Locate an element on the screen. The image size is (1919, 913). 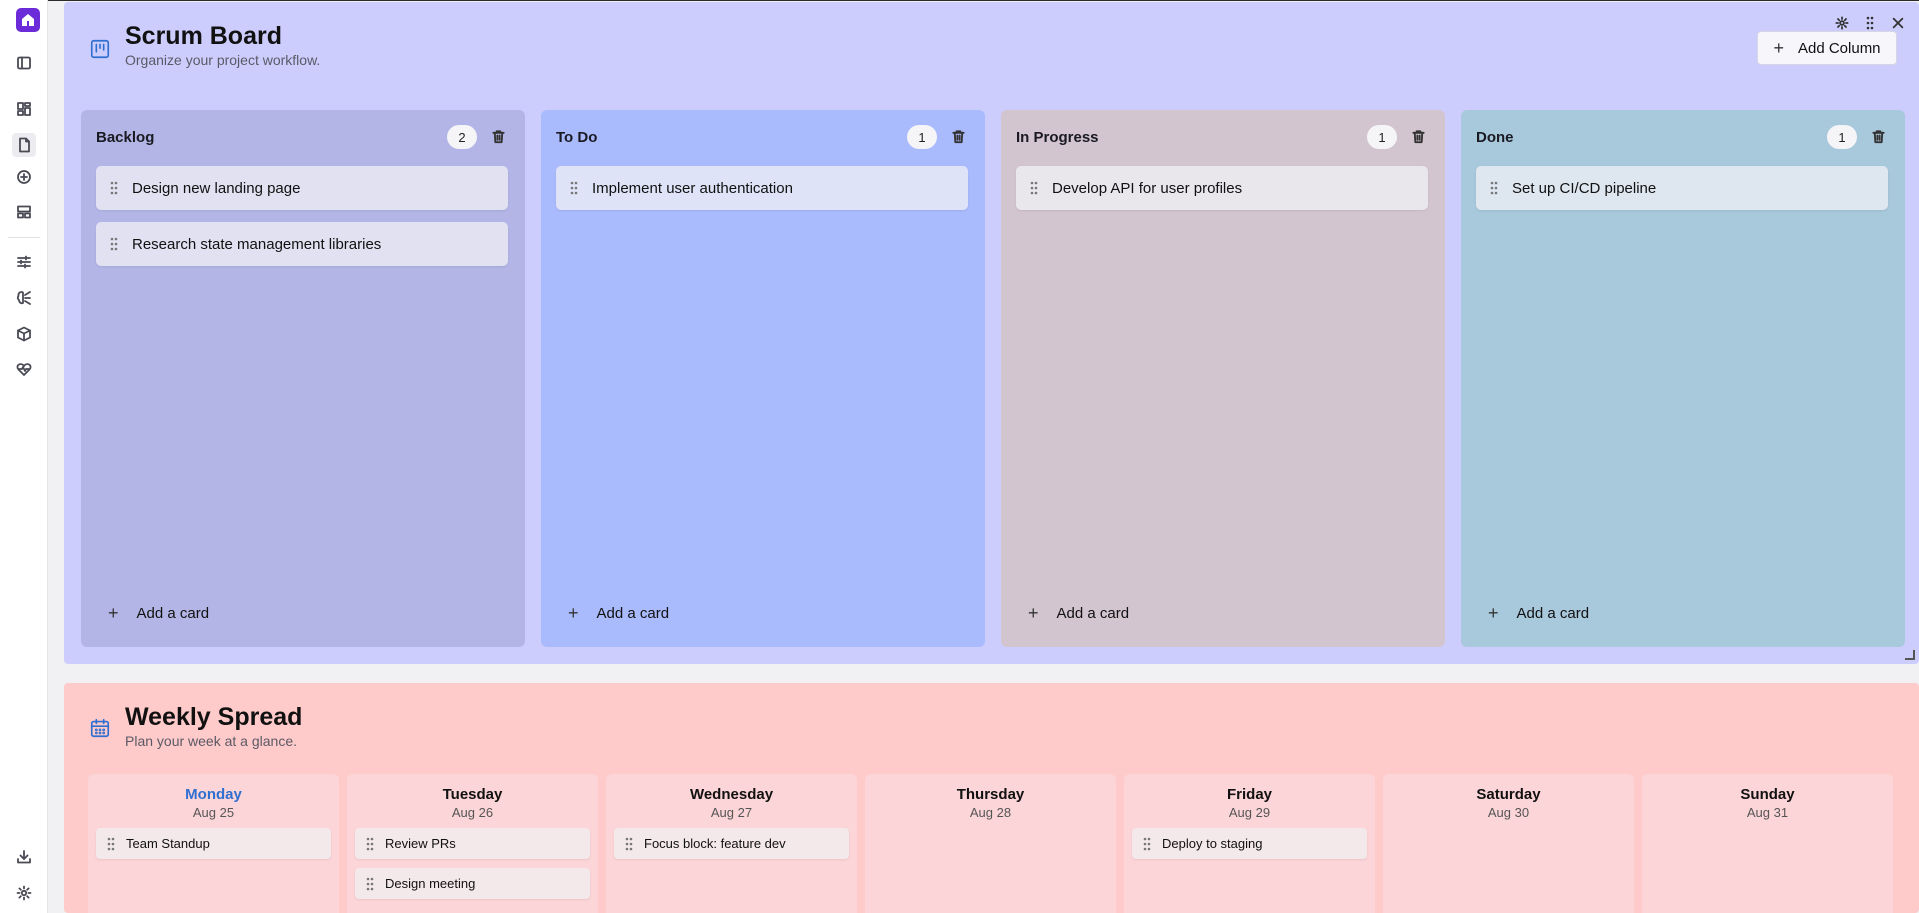
day-date: Aug 28 is located at coordinates (990, 812).